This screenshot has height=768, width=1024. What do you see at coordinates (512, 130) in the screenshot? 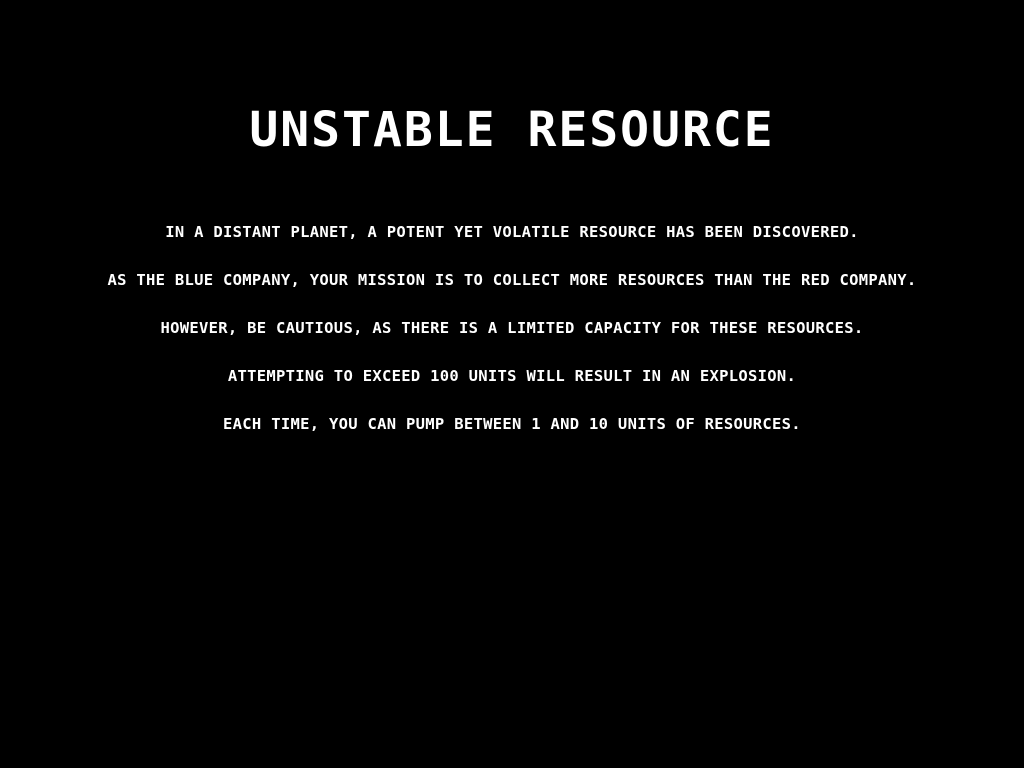
I see `game-title: UNSTABLE RESOURCE` at bounding box center [512, 130].